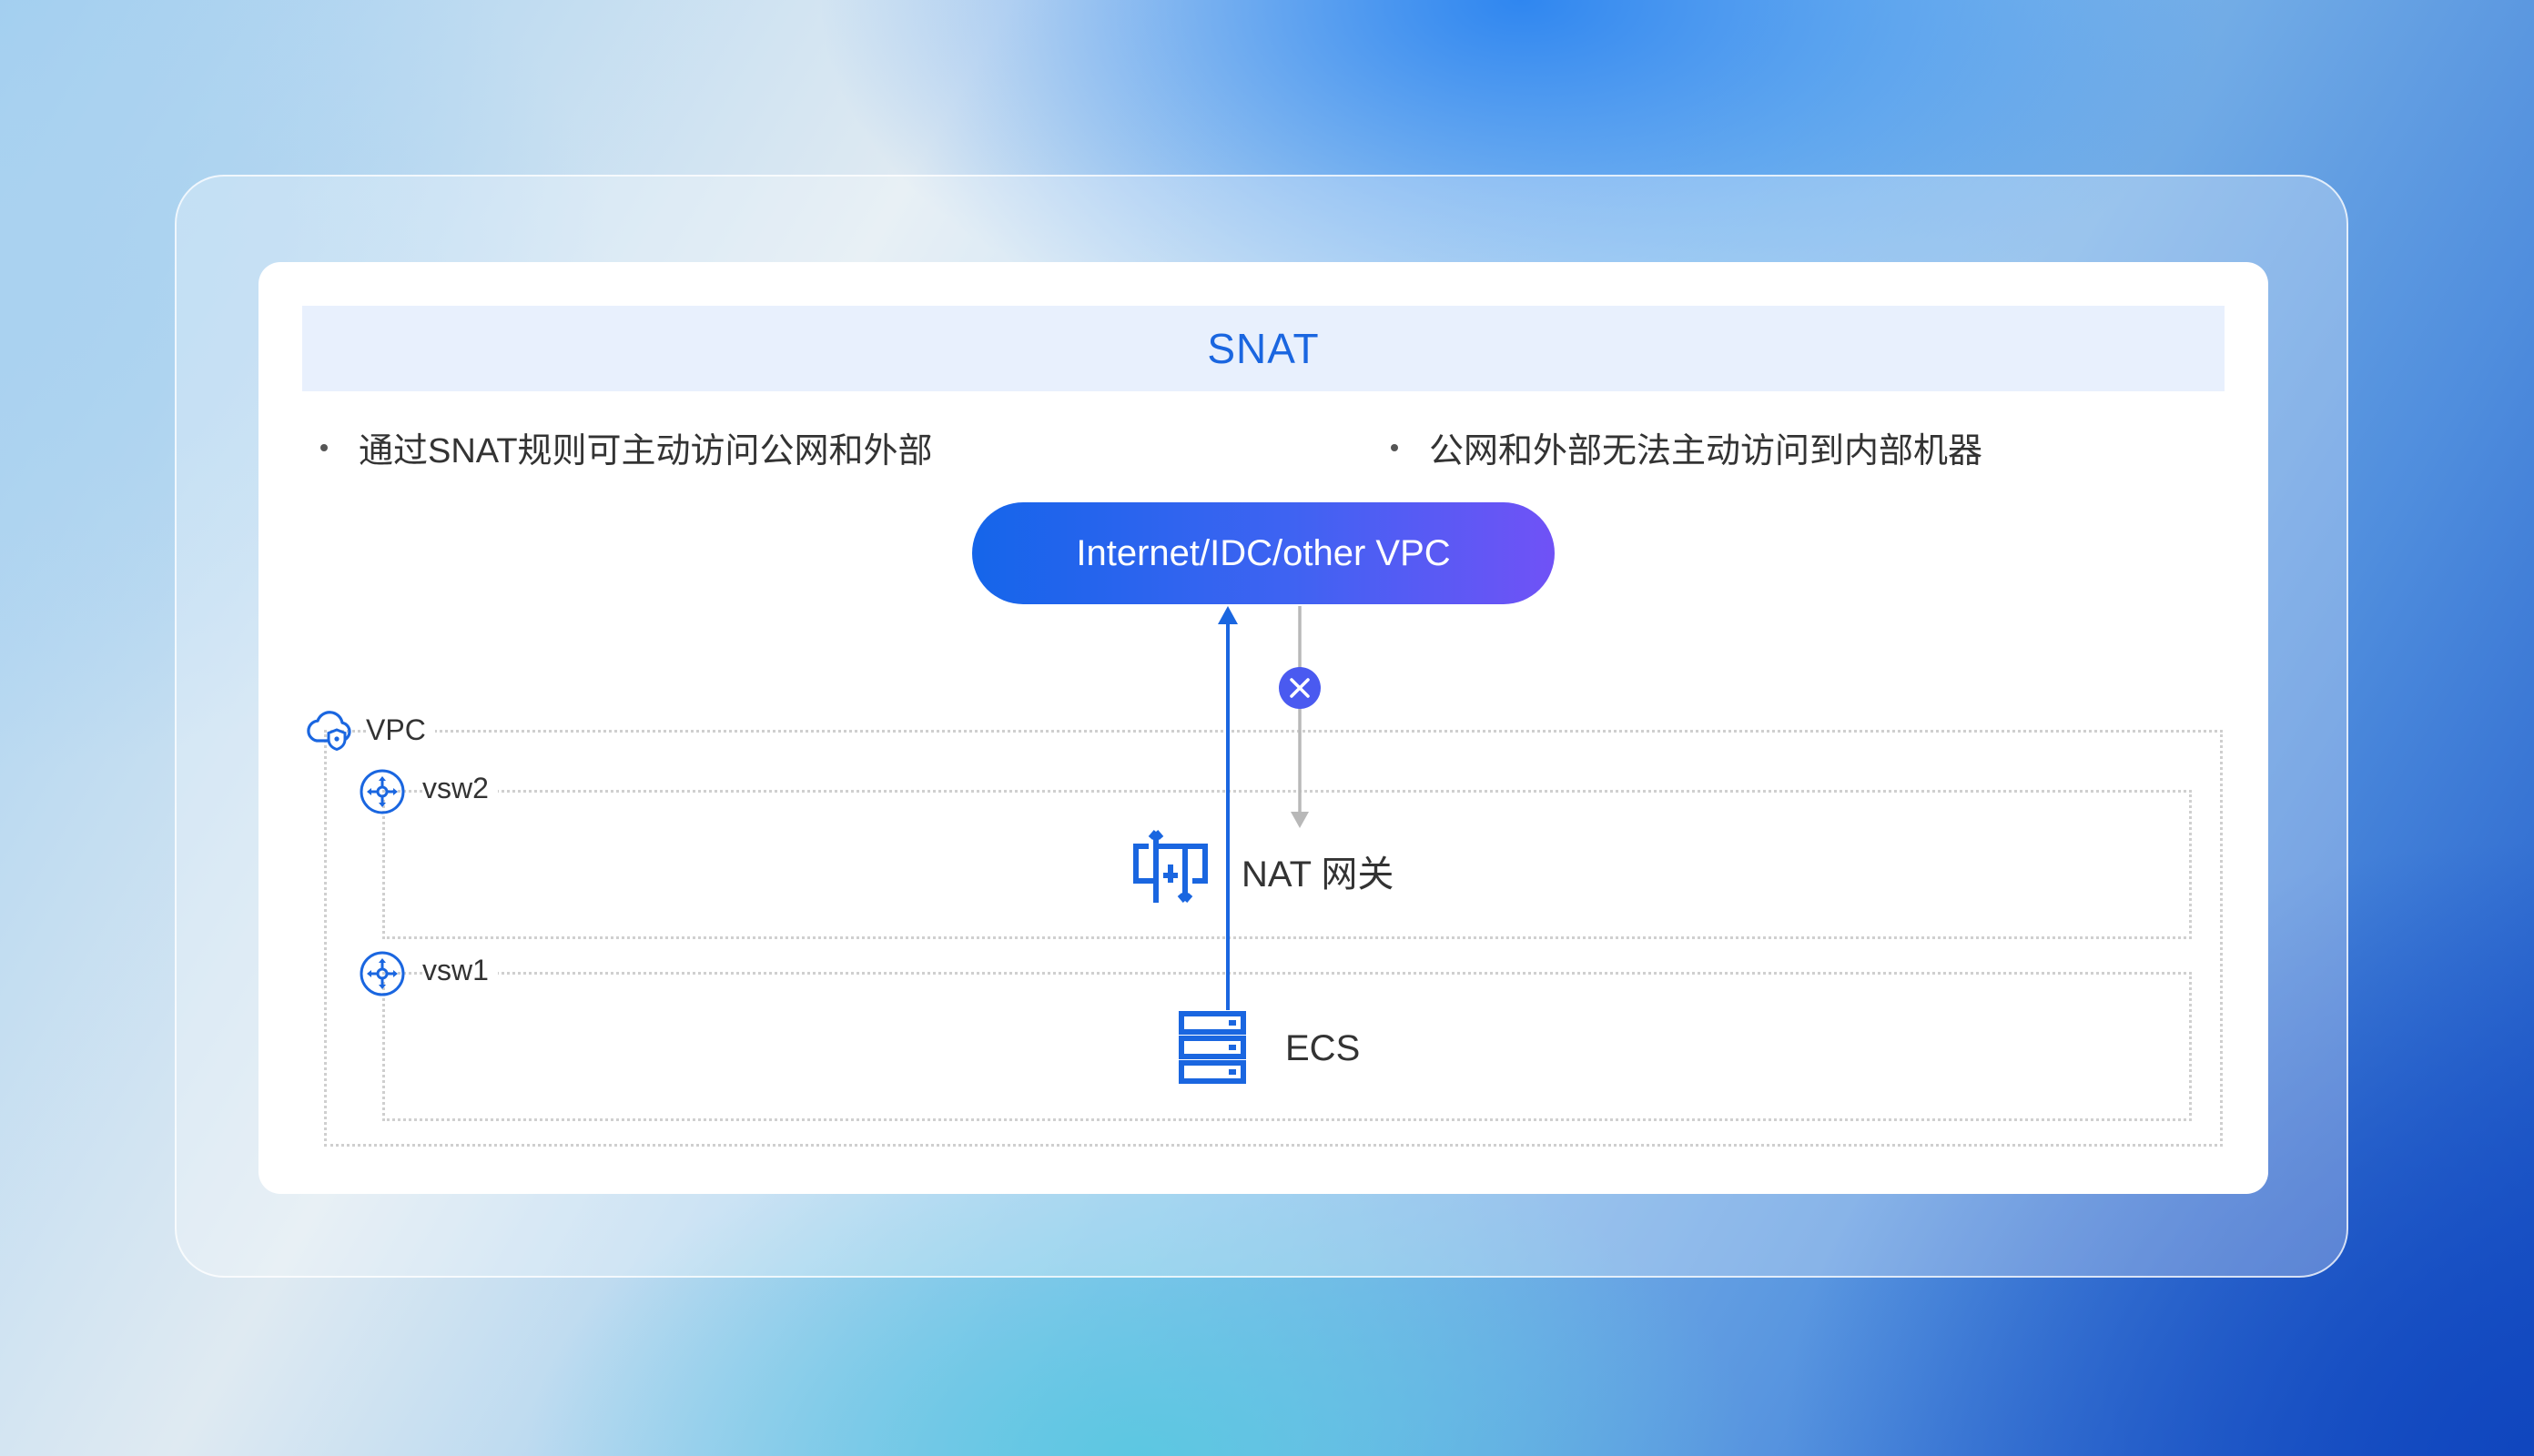 The image size is (2534, 1456). Describe the element at coordinates (1318, 875) in the screenshot. I see `nat-gateway-label: NAT 网关` at that location.